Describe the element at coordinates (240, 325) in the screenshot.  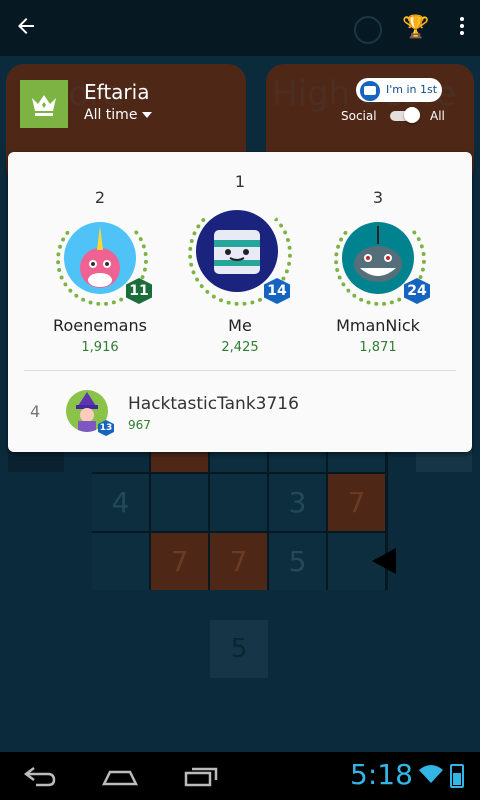
I see `podium-name: Me` at that location.